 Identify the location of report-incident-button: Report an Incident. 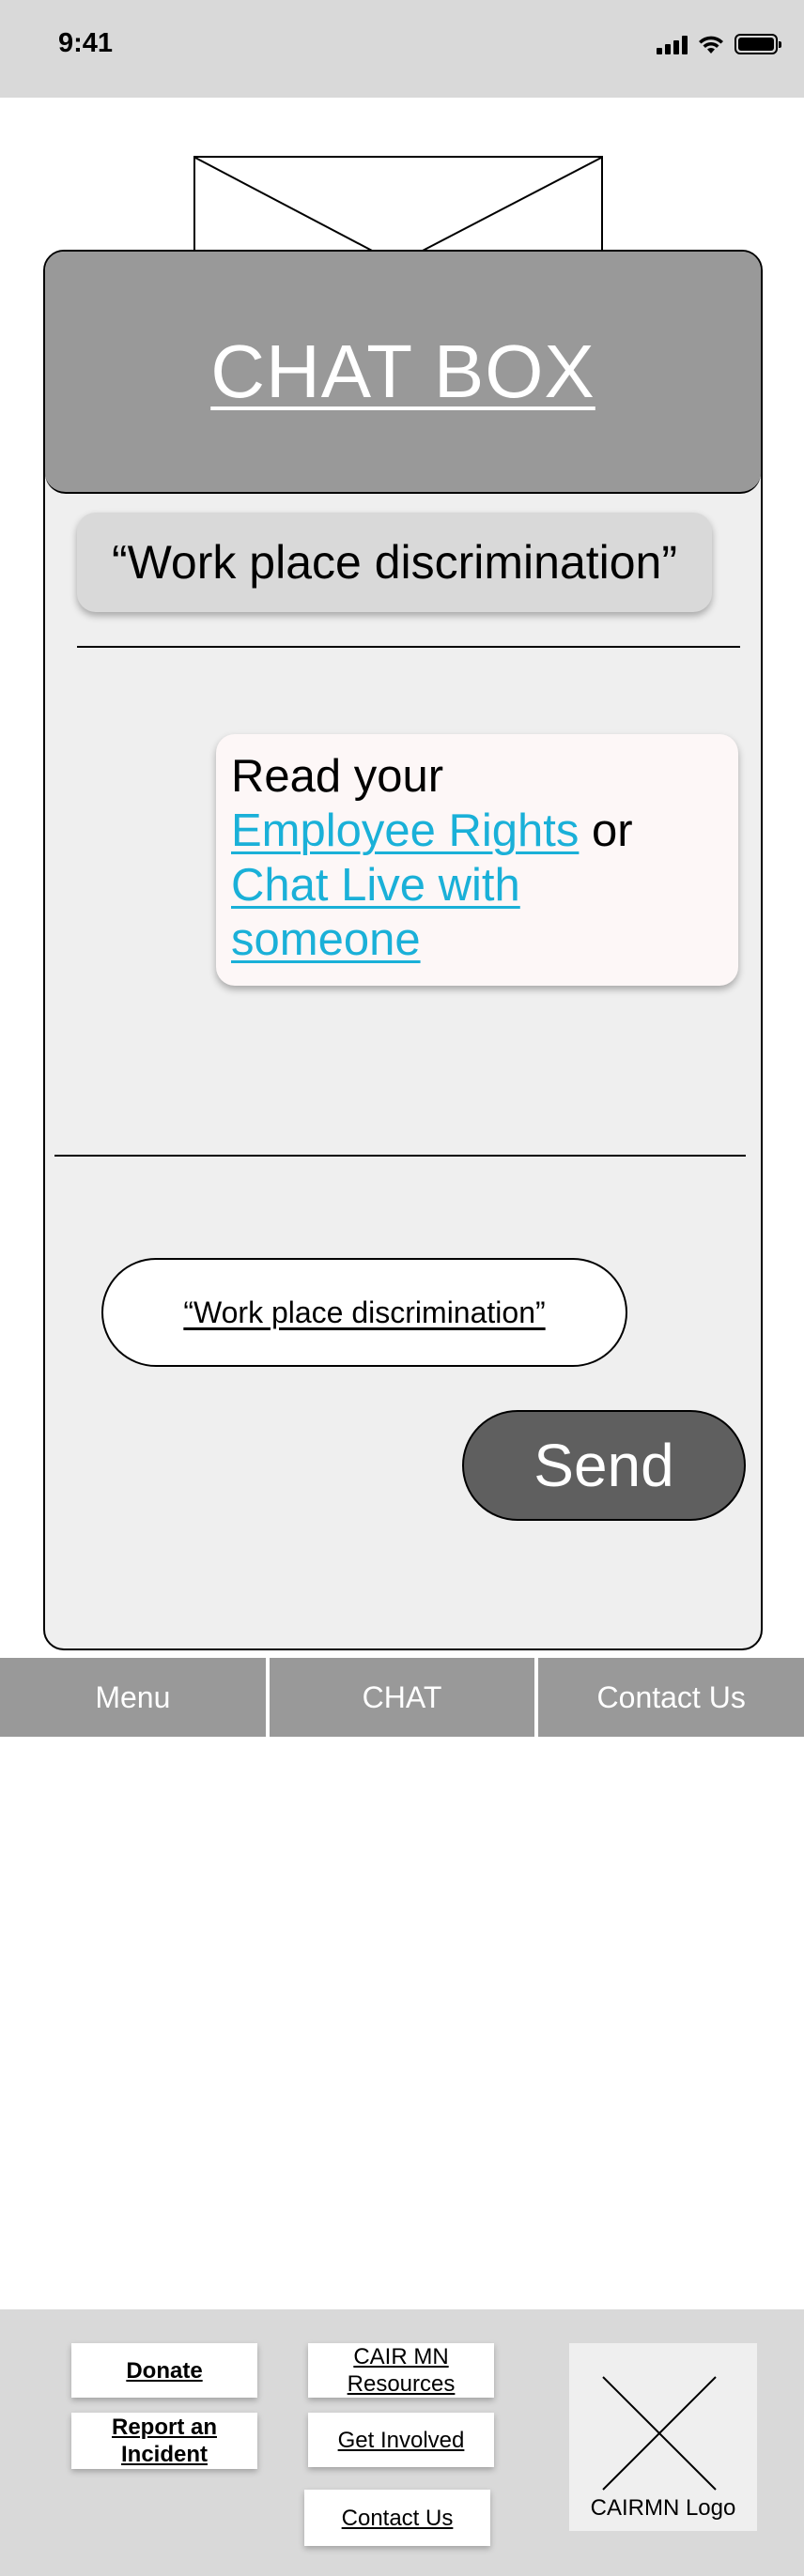
(164, 2441).